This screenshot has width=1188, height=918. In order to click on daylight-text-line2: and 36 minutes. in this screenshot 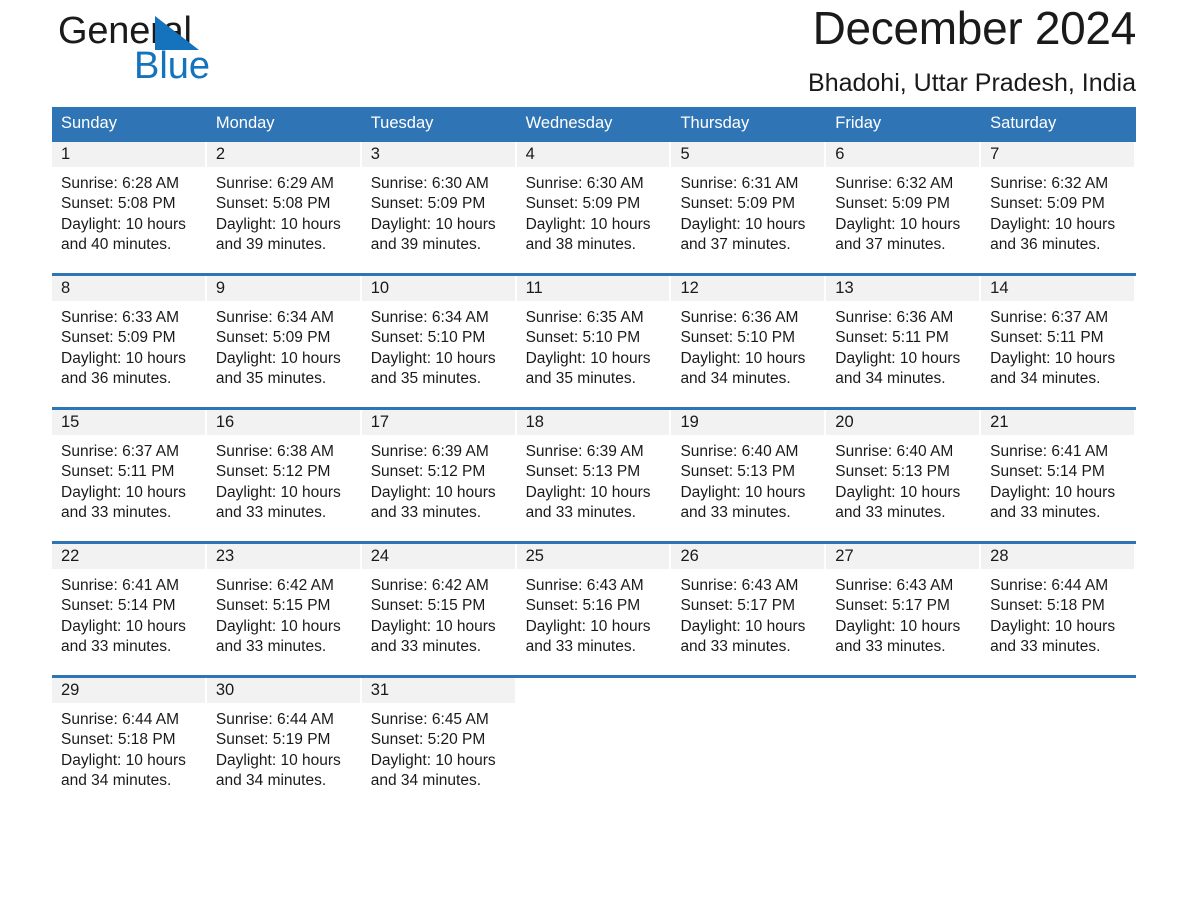, I will do `click(116, 379)`.